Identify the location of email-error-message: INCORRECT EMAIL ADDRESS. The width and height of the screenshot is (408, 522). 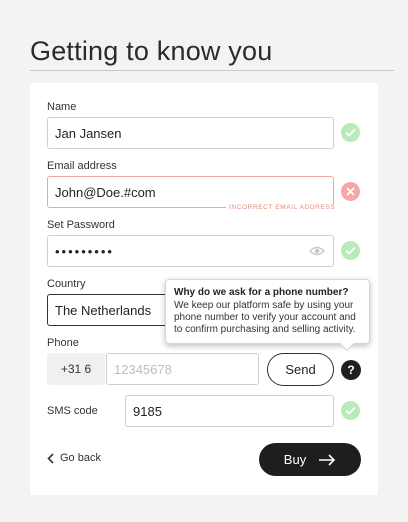
(282, 207).